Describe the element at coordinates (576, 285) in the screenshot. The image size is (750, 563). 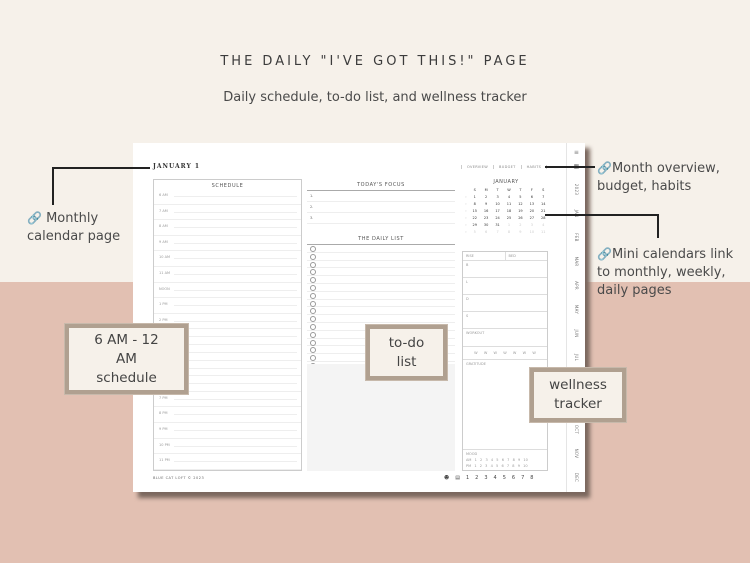
I see `tab-apr: APR` at that location.